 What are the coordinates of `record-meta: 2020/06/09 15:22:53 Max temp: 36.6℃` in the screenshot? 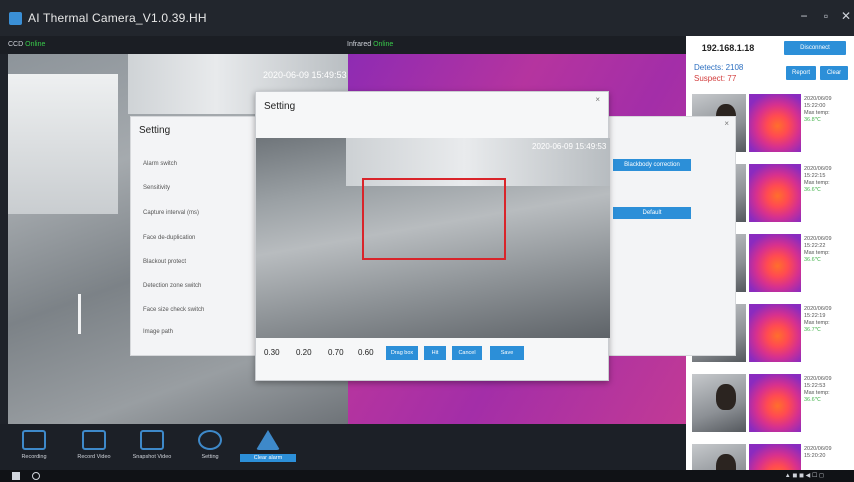 It's located at (818, 389).